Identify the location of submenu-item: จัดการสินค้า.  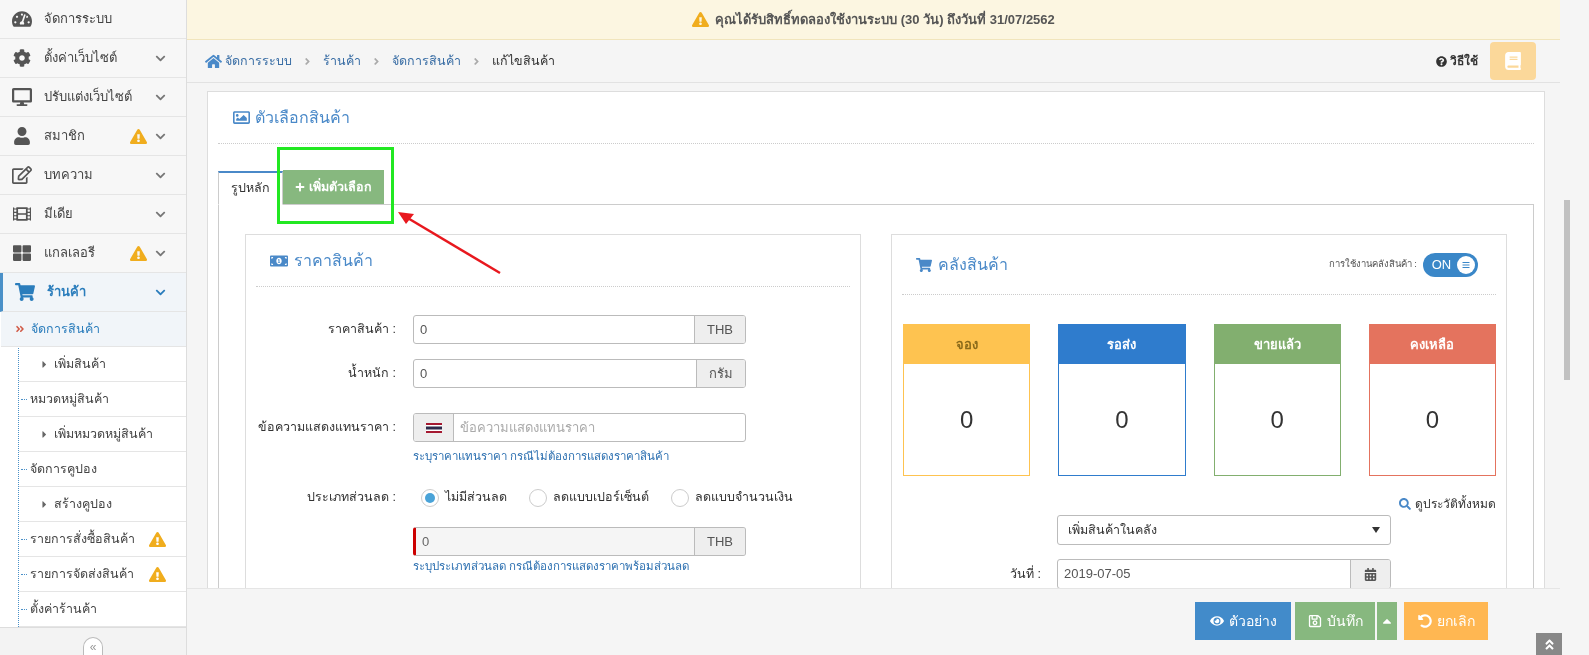
(93, 329).